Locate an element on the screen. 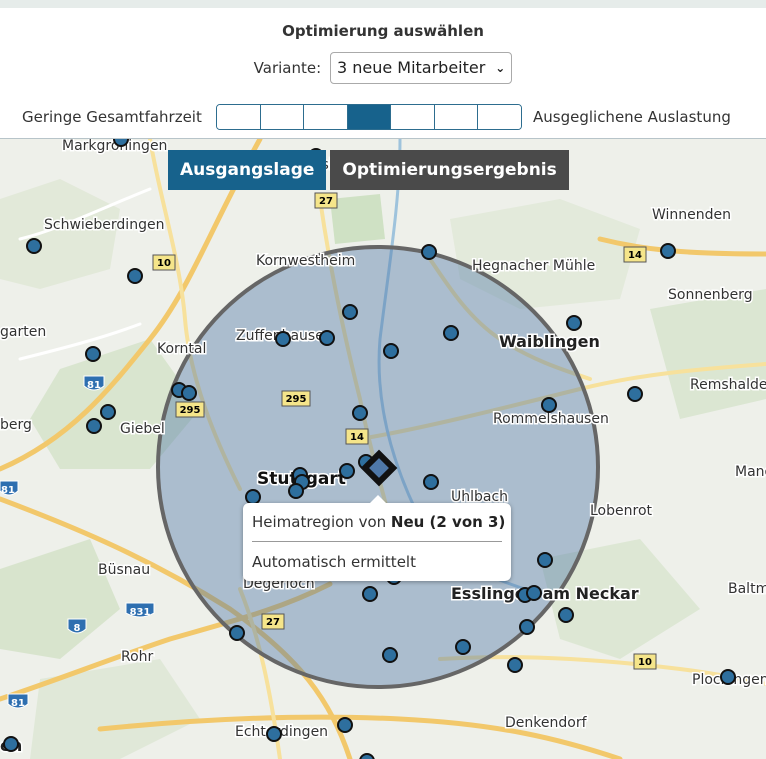 This screenshot has width=766, height=759. place-label: garten is located at coordinates (23, 332).